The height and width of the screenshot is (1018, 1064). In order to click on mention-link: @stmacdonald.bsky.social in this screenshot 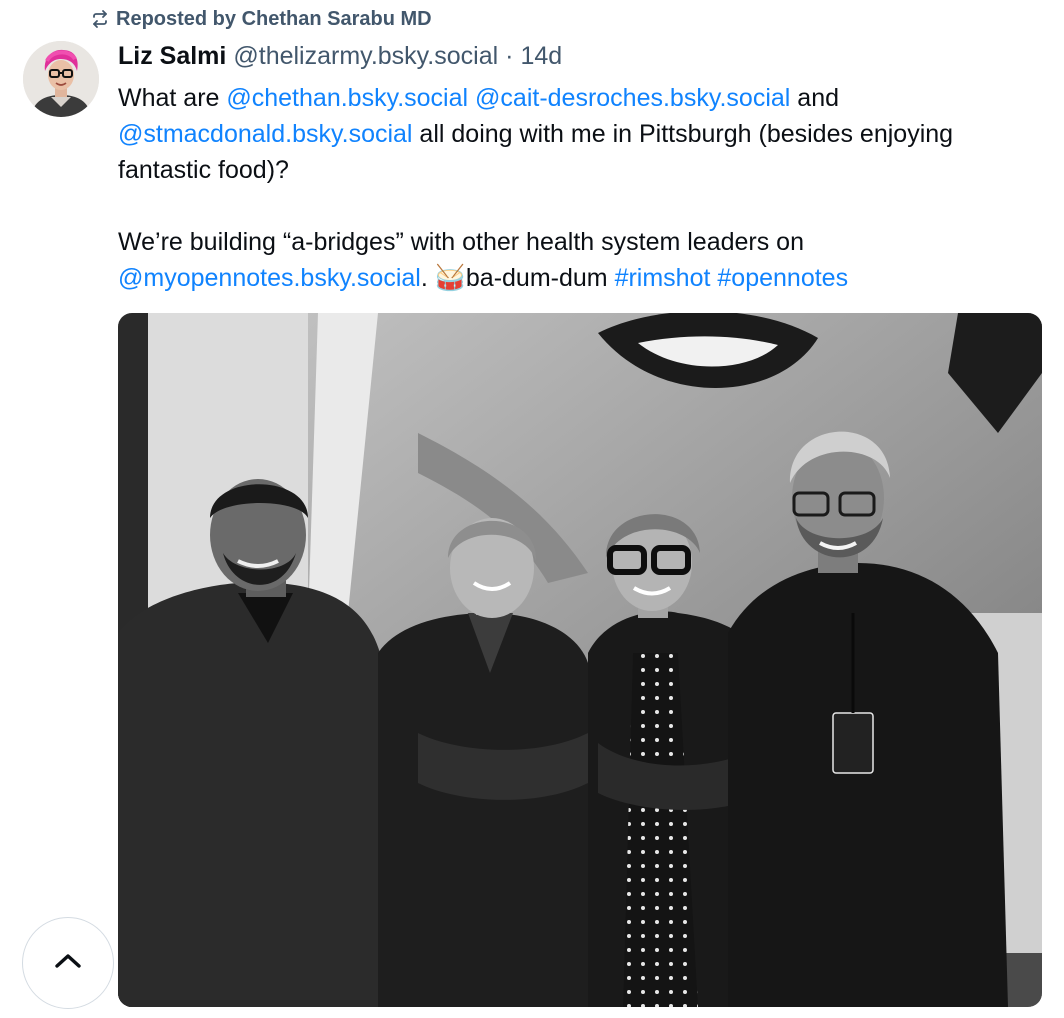, I will do `click(265, 134)`.